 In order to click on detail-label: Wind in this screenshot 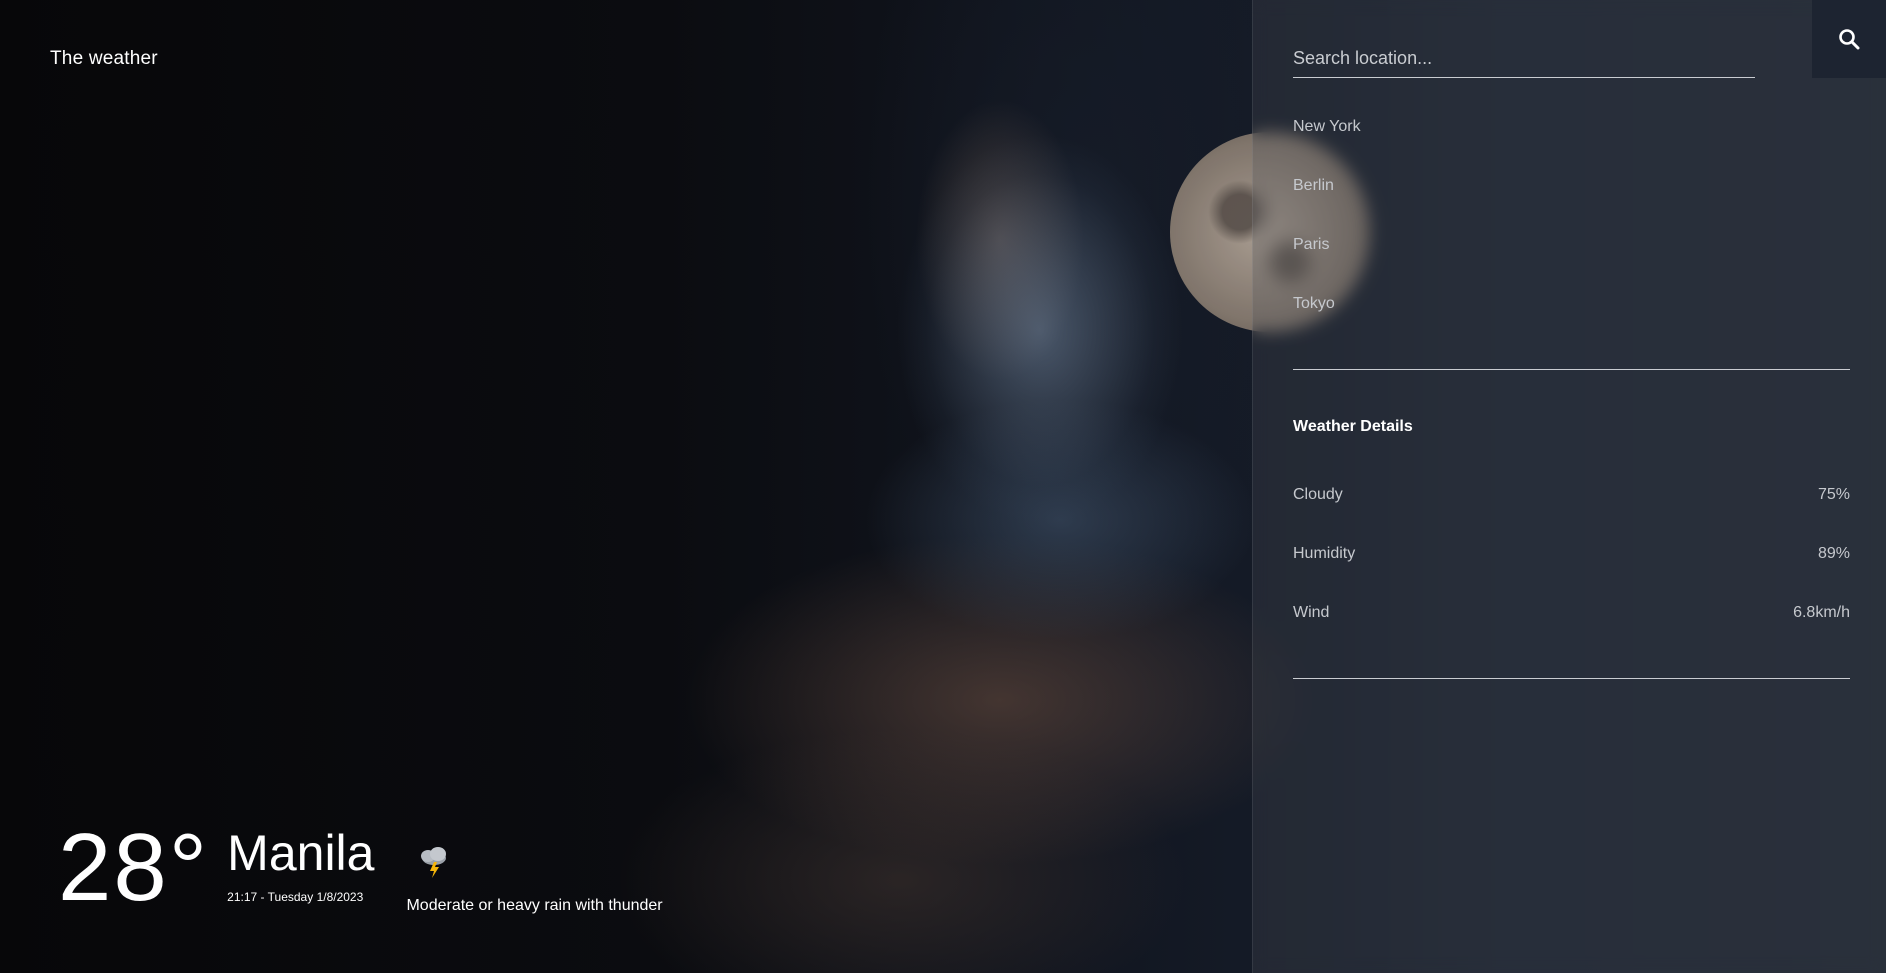, I will do `click(1311, 612)`.